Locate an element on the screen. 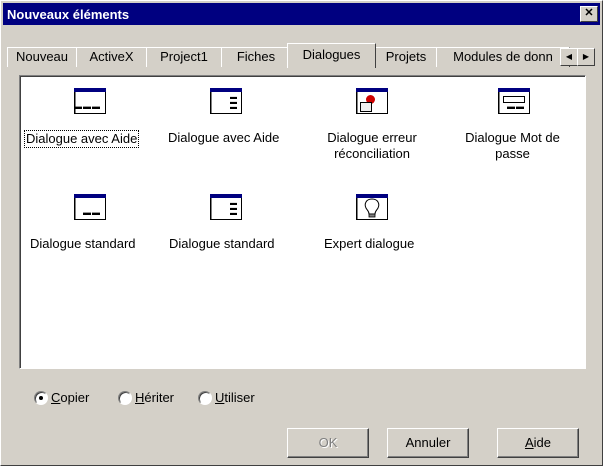 Image resolution: width=603 pixels, height=466 pixels. title-bar: Nouveaux éléments ✕ is located at coordinates (301, 14).